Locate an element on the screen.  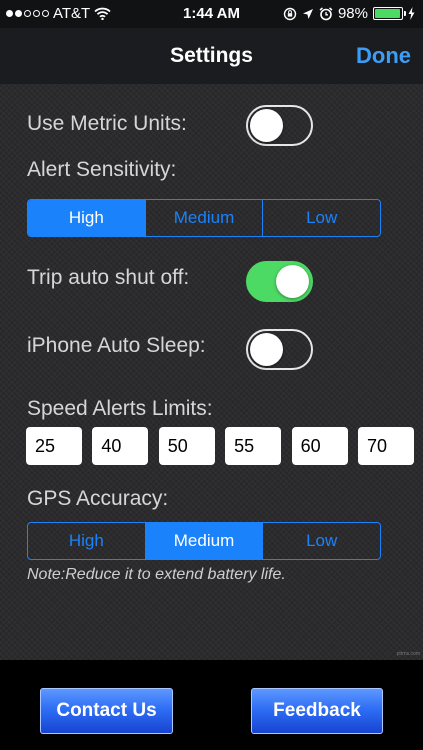
iphone-auto-sleep-toggle is located at coordinates (279, 349).